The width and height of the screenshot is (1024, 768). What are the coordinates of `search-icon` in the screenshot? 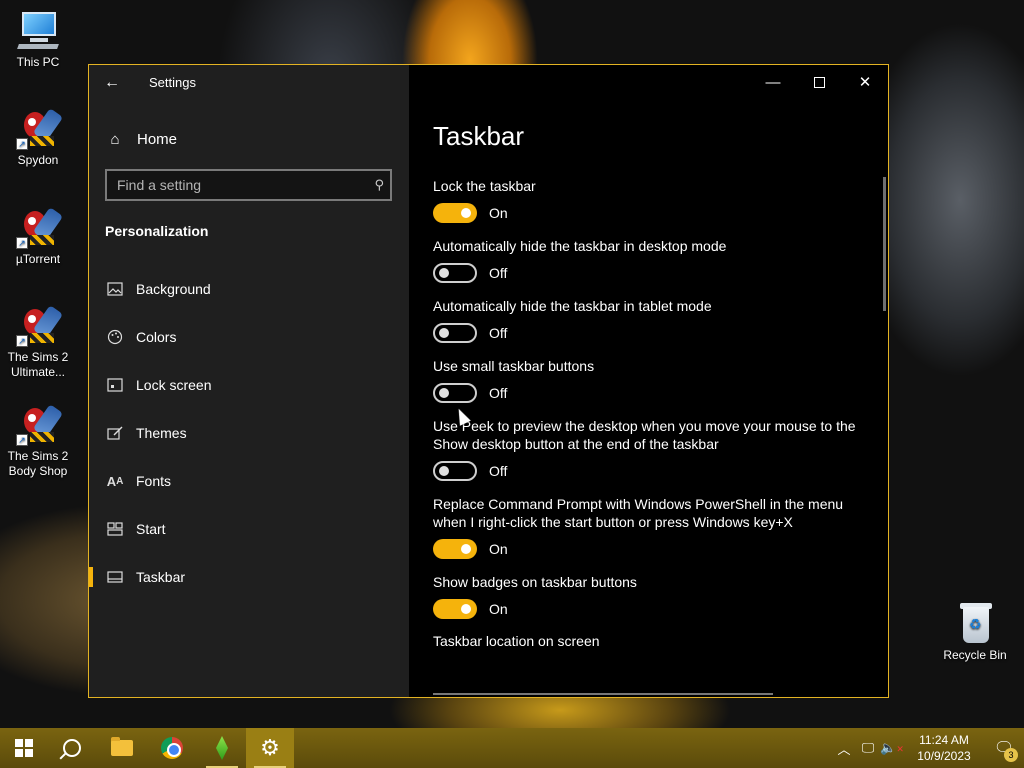 It's located at (72, 748).